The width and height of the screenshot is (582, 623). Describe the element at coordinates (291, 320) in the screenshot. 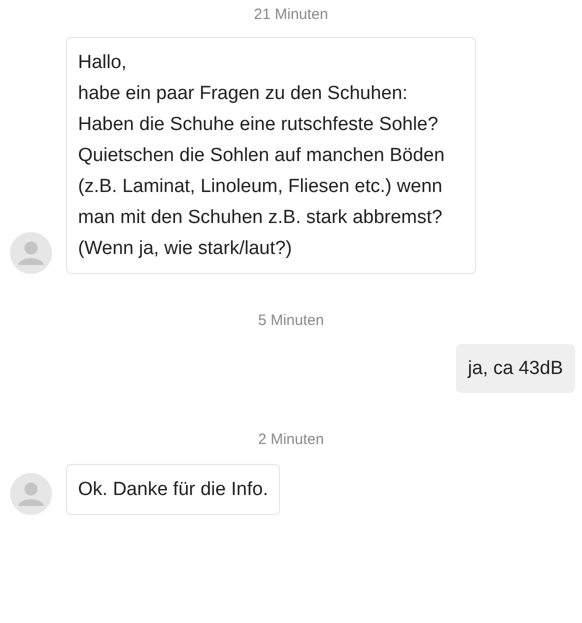

I see `timestamp: 5 Minuten` at that location.